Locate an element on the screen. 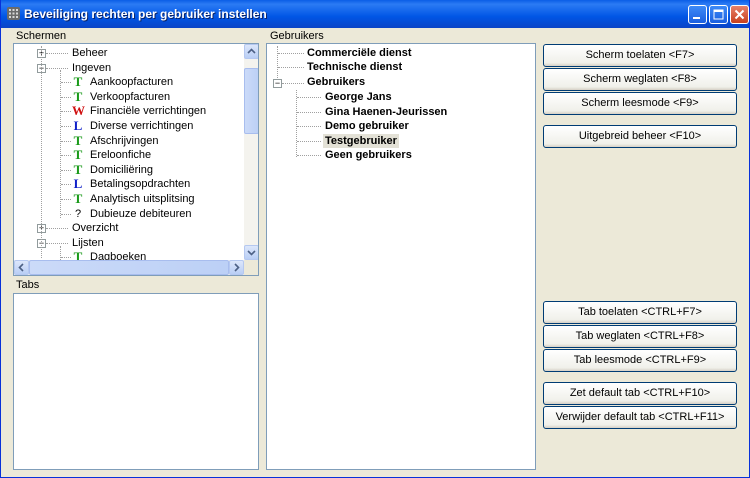 This screenshot has height=478, width=750. schermen-tree-item: Verkoopfacturen is located at coordinates (130, 97).